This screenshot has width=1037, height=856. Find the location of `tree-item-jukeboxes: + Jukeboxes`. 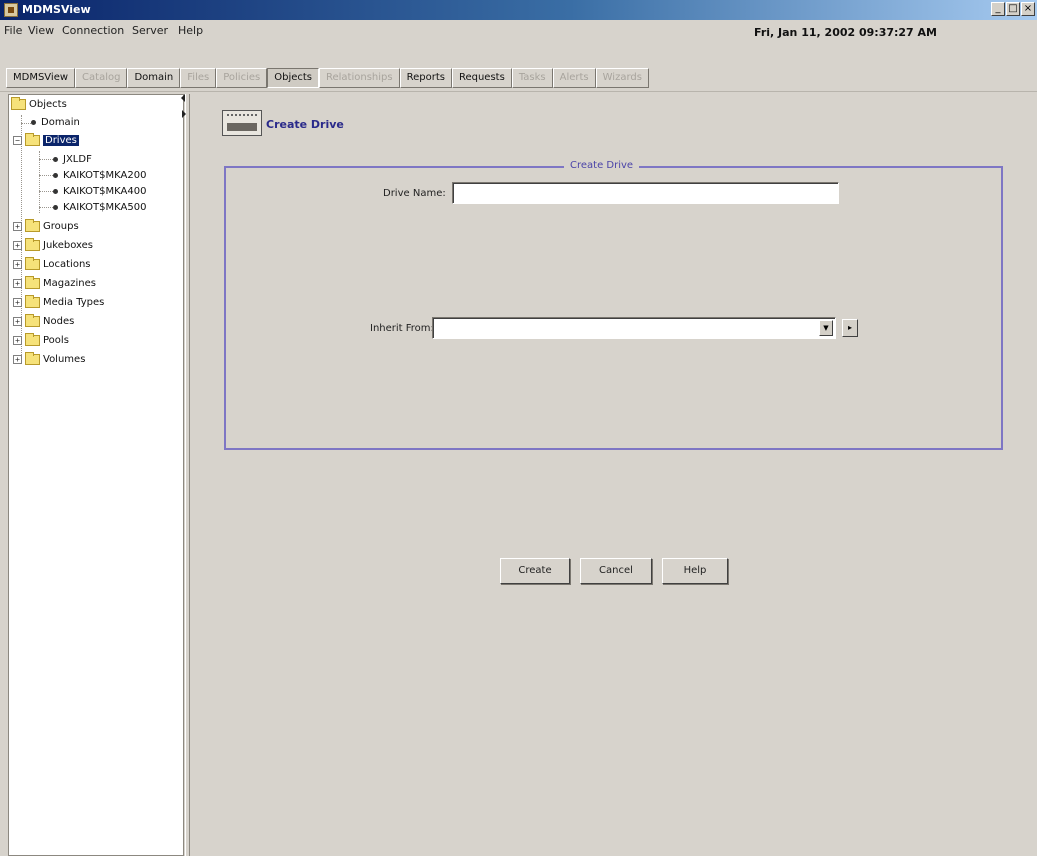

tree-item-jukeboxes: + Jukeboxes is located at coordinates (53, 245).